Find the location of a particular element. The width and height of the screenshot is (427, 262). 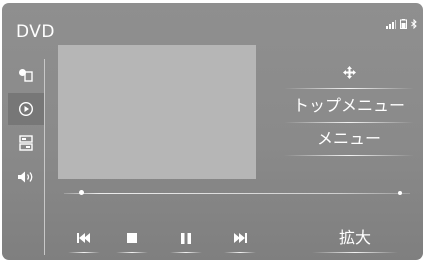

skip-back-icon is located at coordinates (84, 238).